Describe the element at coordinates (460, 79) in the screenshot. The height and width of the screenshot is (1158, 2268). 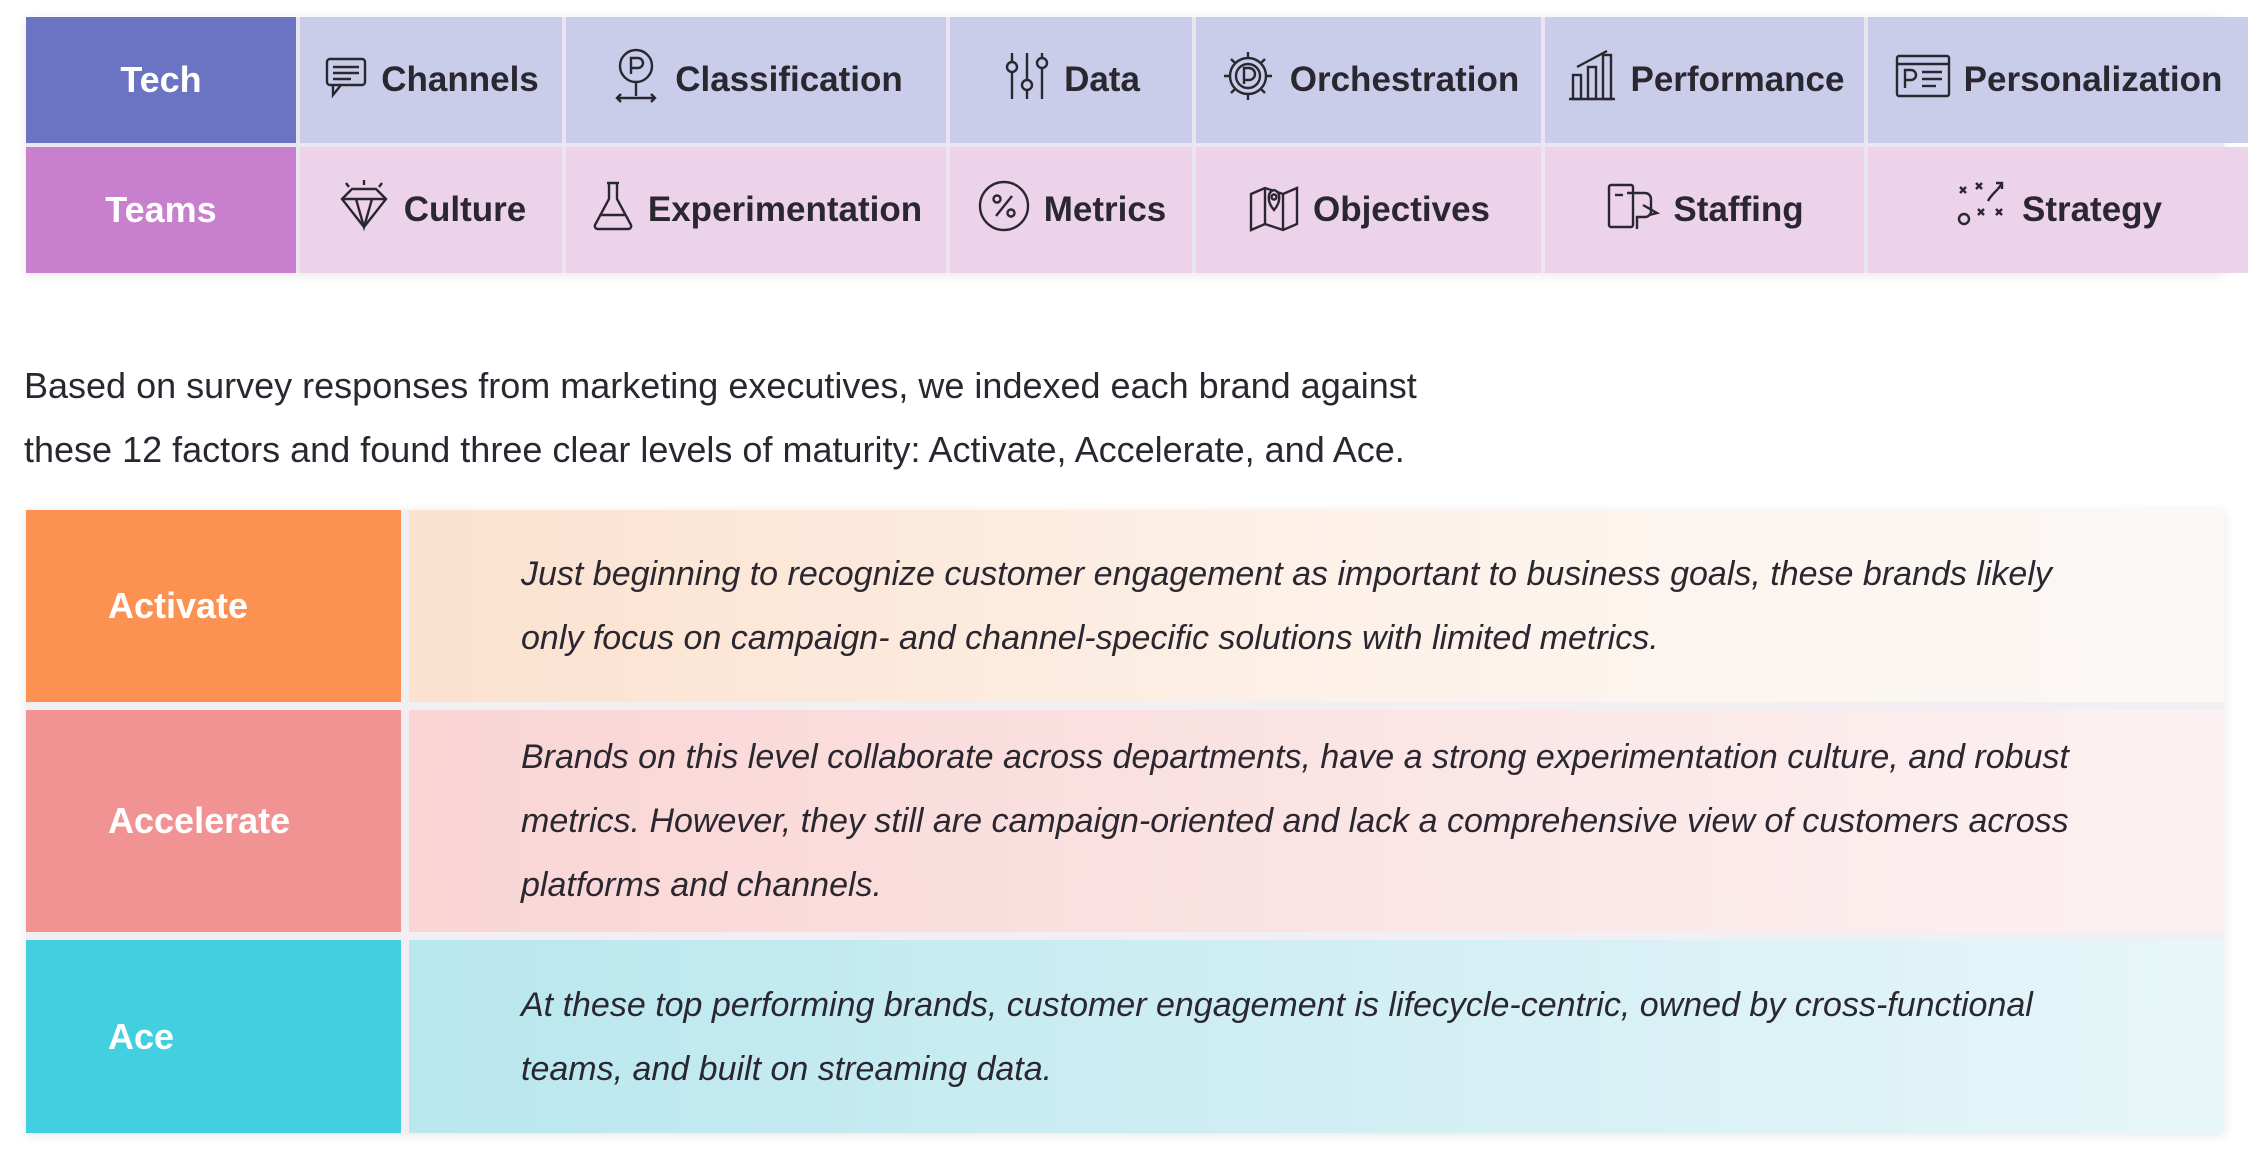
I see `factor-label: Channels` at that location.